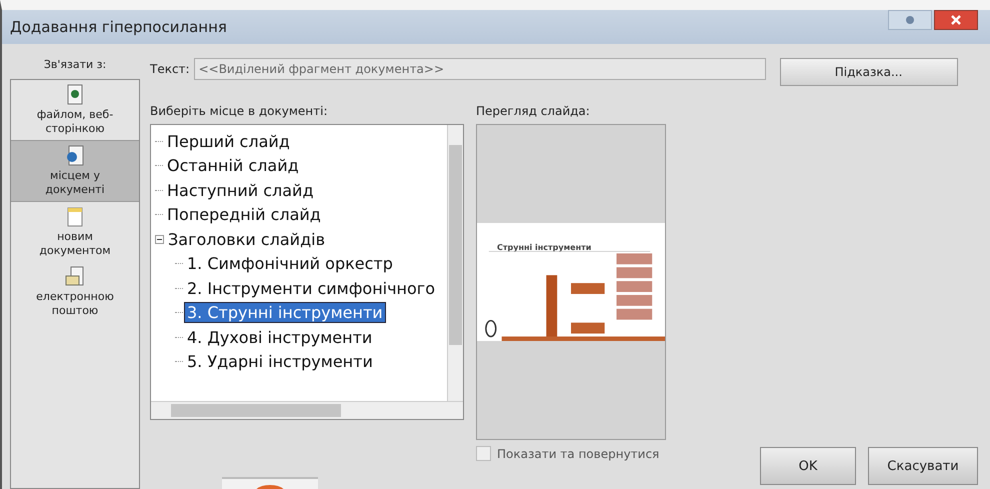 The height and width of the screenshot is (489, 990). Describe the element at coordinates (480, 69) in the screenshot. I see `text-field: <<Виділений фрагмент документа>>` at that location.